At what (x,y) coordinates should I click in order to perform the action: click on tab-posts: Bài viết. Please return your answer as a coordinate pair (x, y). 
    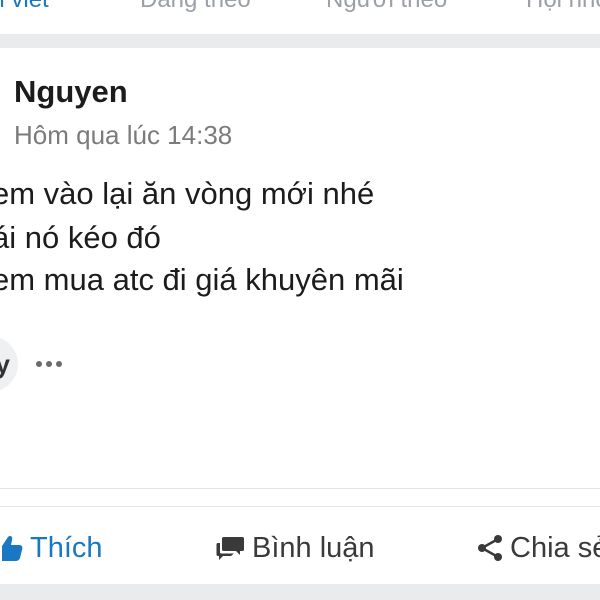
    Looking at the image, I should click on (24, 7).